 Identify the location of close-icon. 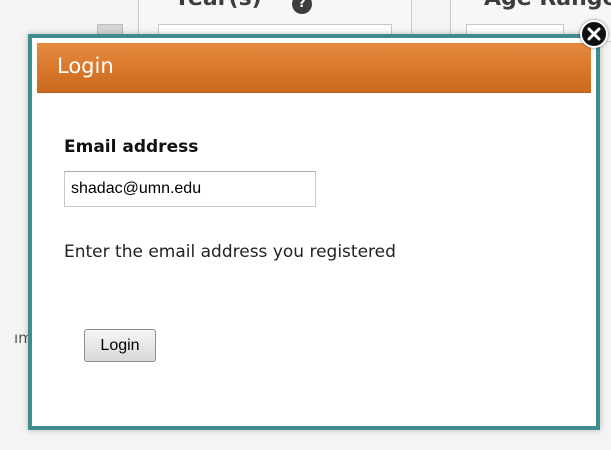
(594, 34).